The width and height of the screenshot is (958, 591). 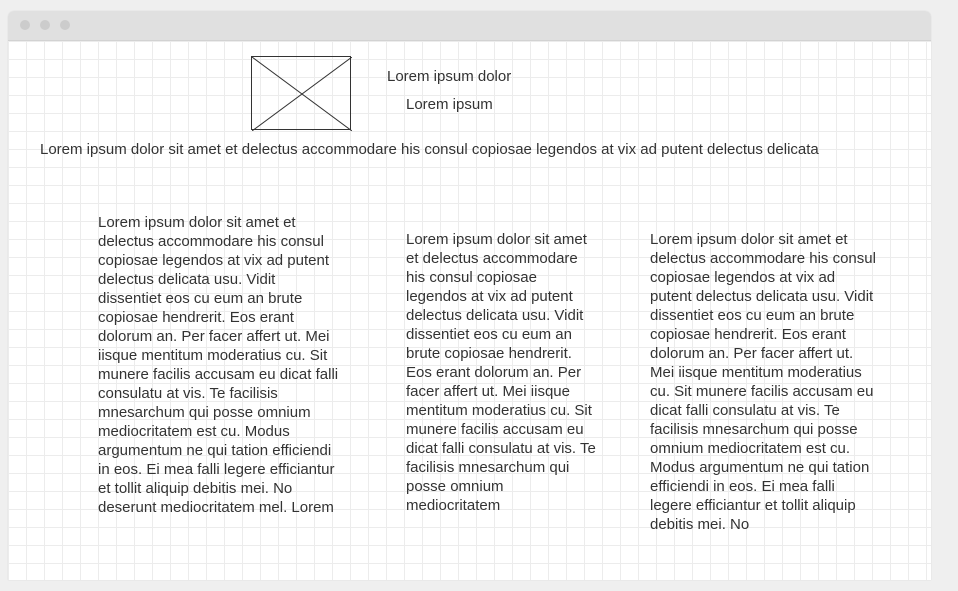 I want to click on close-window-button, so click(x=25, y=25).